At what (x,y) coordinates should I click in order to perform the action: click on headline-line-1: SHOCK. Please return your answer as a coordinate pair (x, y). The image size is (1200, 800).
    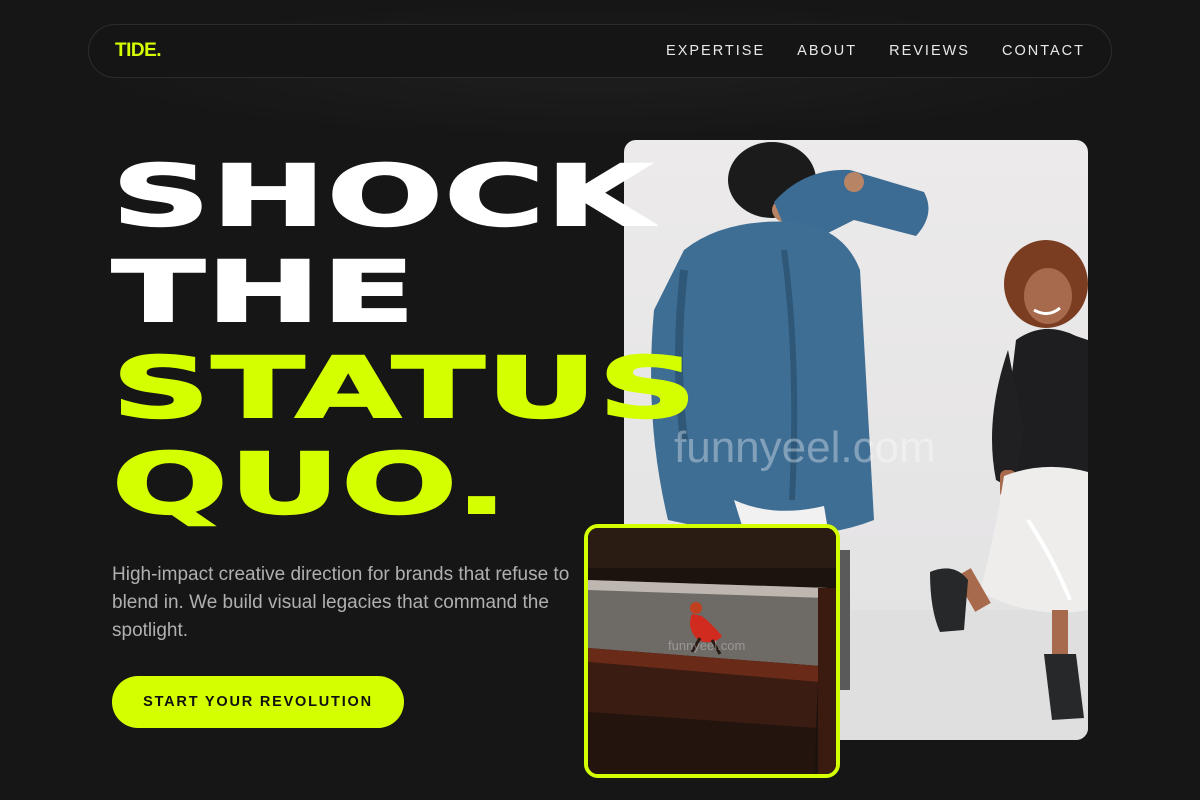
    Looking at the image, I should click on (382, 196).